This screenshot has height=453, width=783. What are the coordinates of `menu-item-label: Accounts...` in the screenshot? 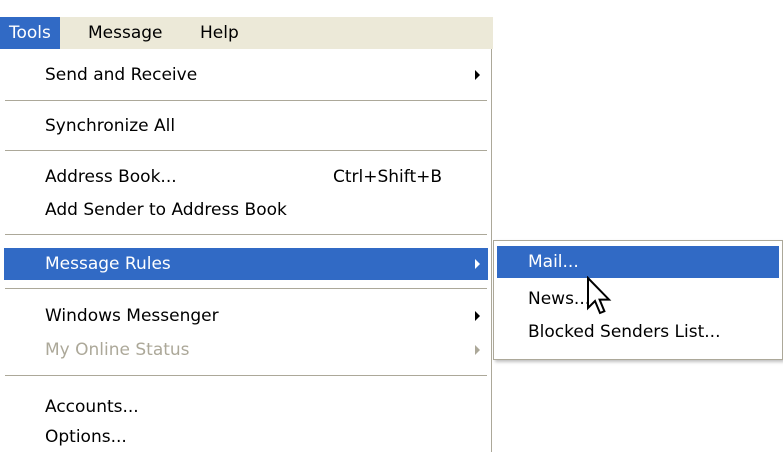 It's located at (92, 407).